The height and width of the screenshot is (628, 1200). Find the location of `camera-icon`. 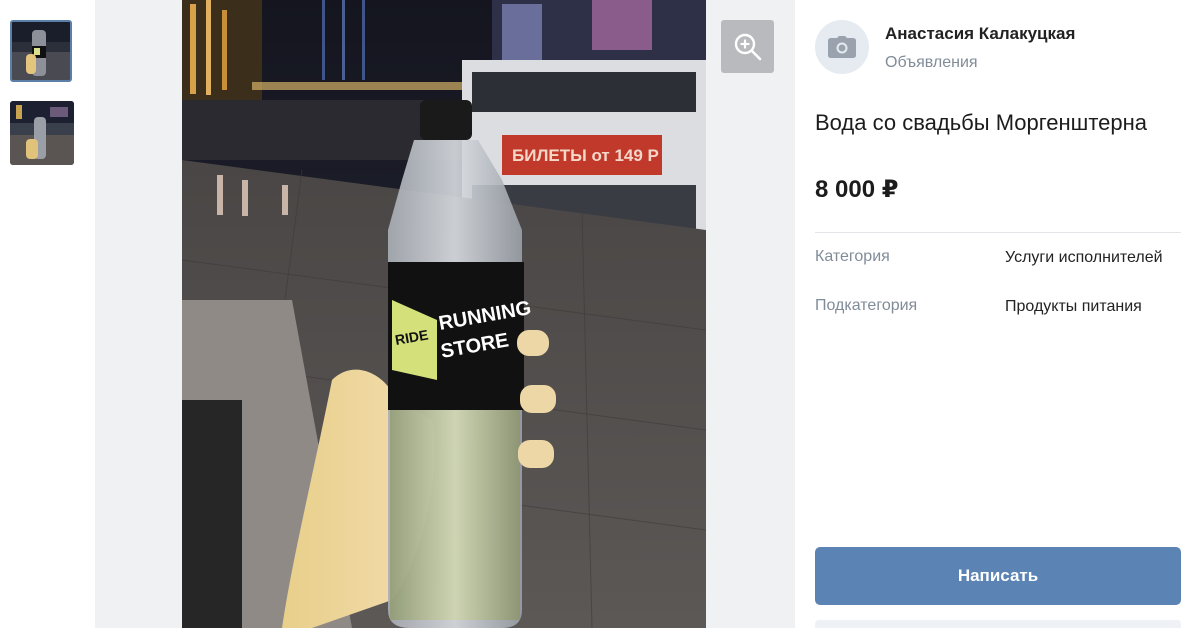

camera-icon is located at coordinates (842, 47).